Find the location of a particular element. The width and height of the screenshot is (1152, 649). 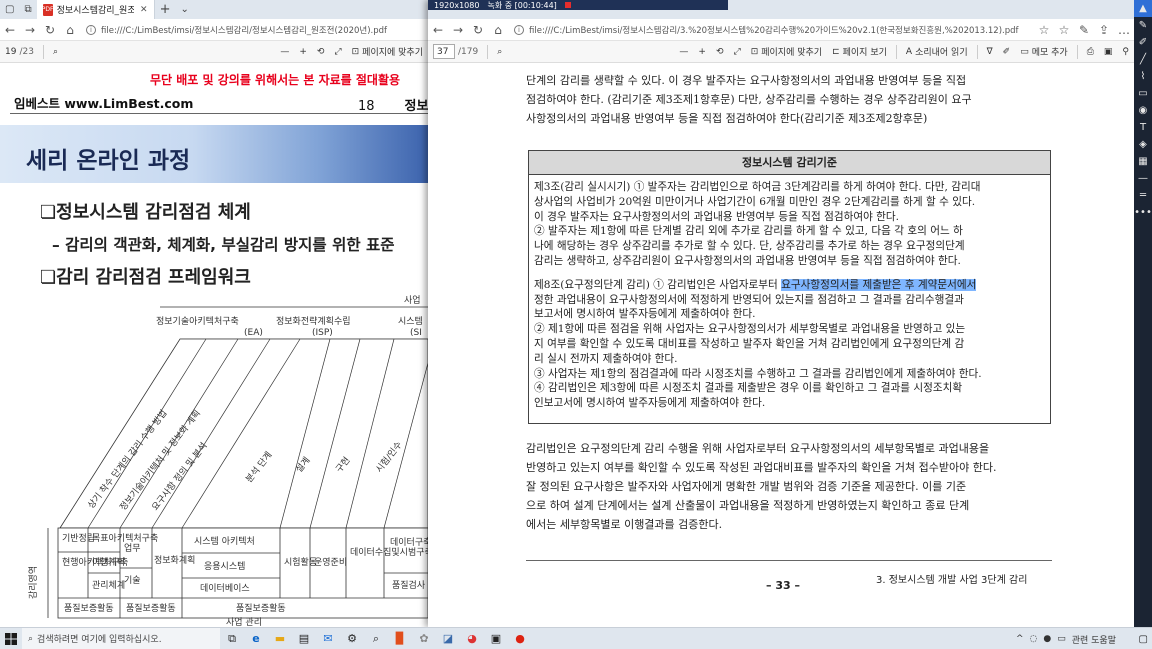

tray-help-text: 관련 도움말 is located at coordinates (1094, 639).